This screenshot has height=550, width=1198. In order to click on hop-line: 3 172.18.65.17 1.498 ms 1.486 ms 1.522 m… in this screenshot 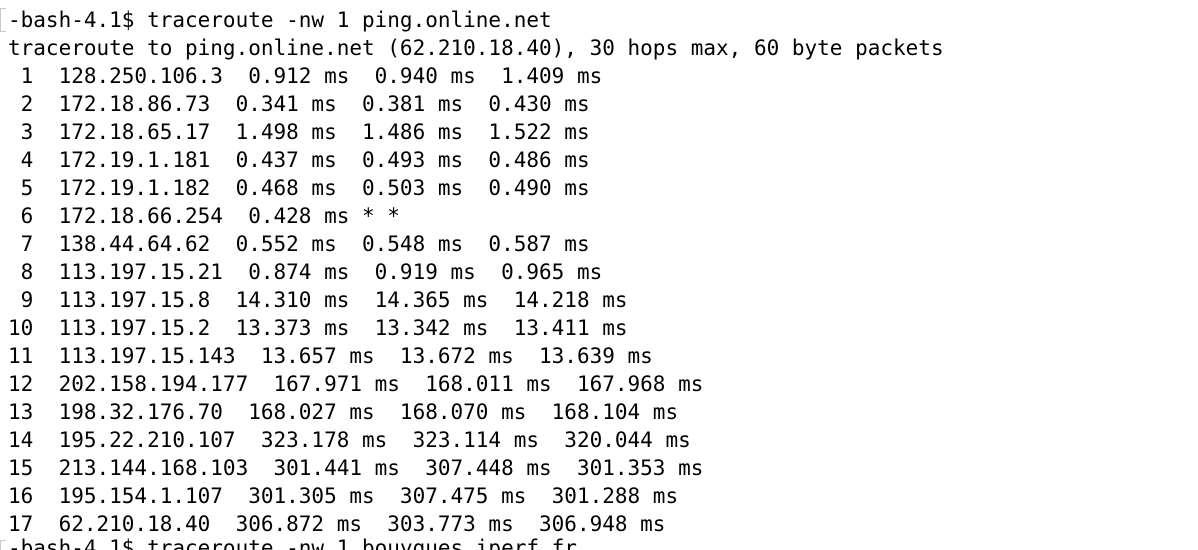, I will do `click(299, 132)`.